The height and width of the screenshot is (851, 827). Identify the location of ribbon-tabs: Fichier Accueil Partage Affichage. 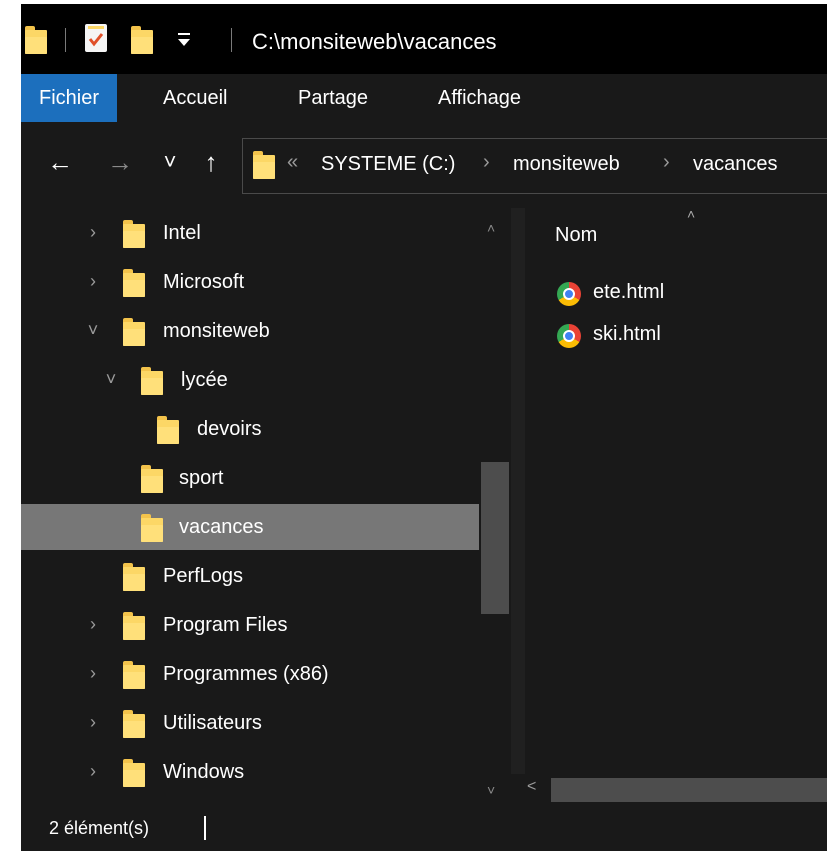
(424, 98).